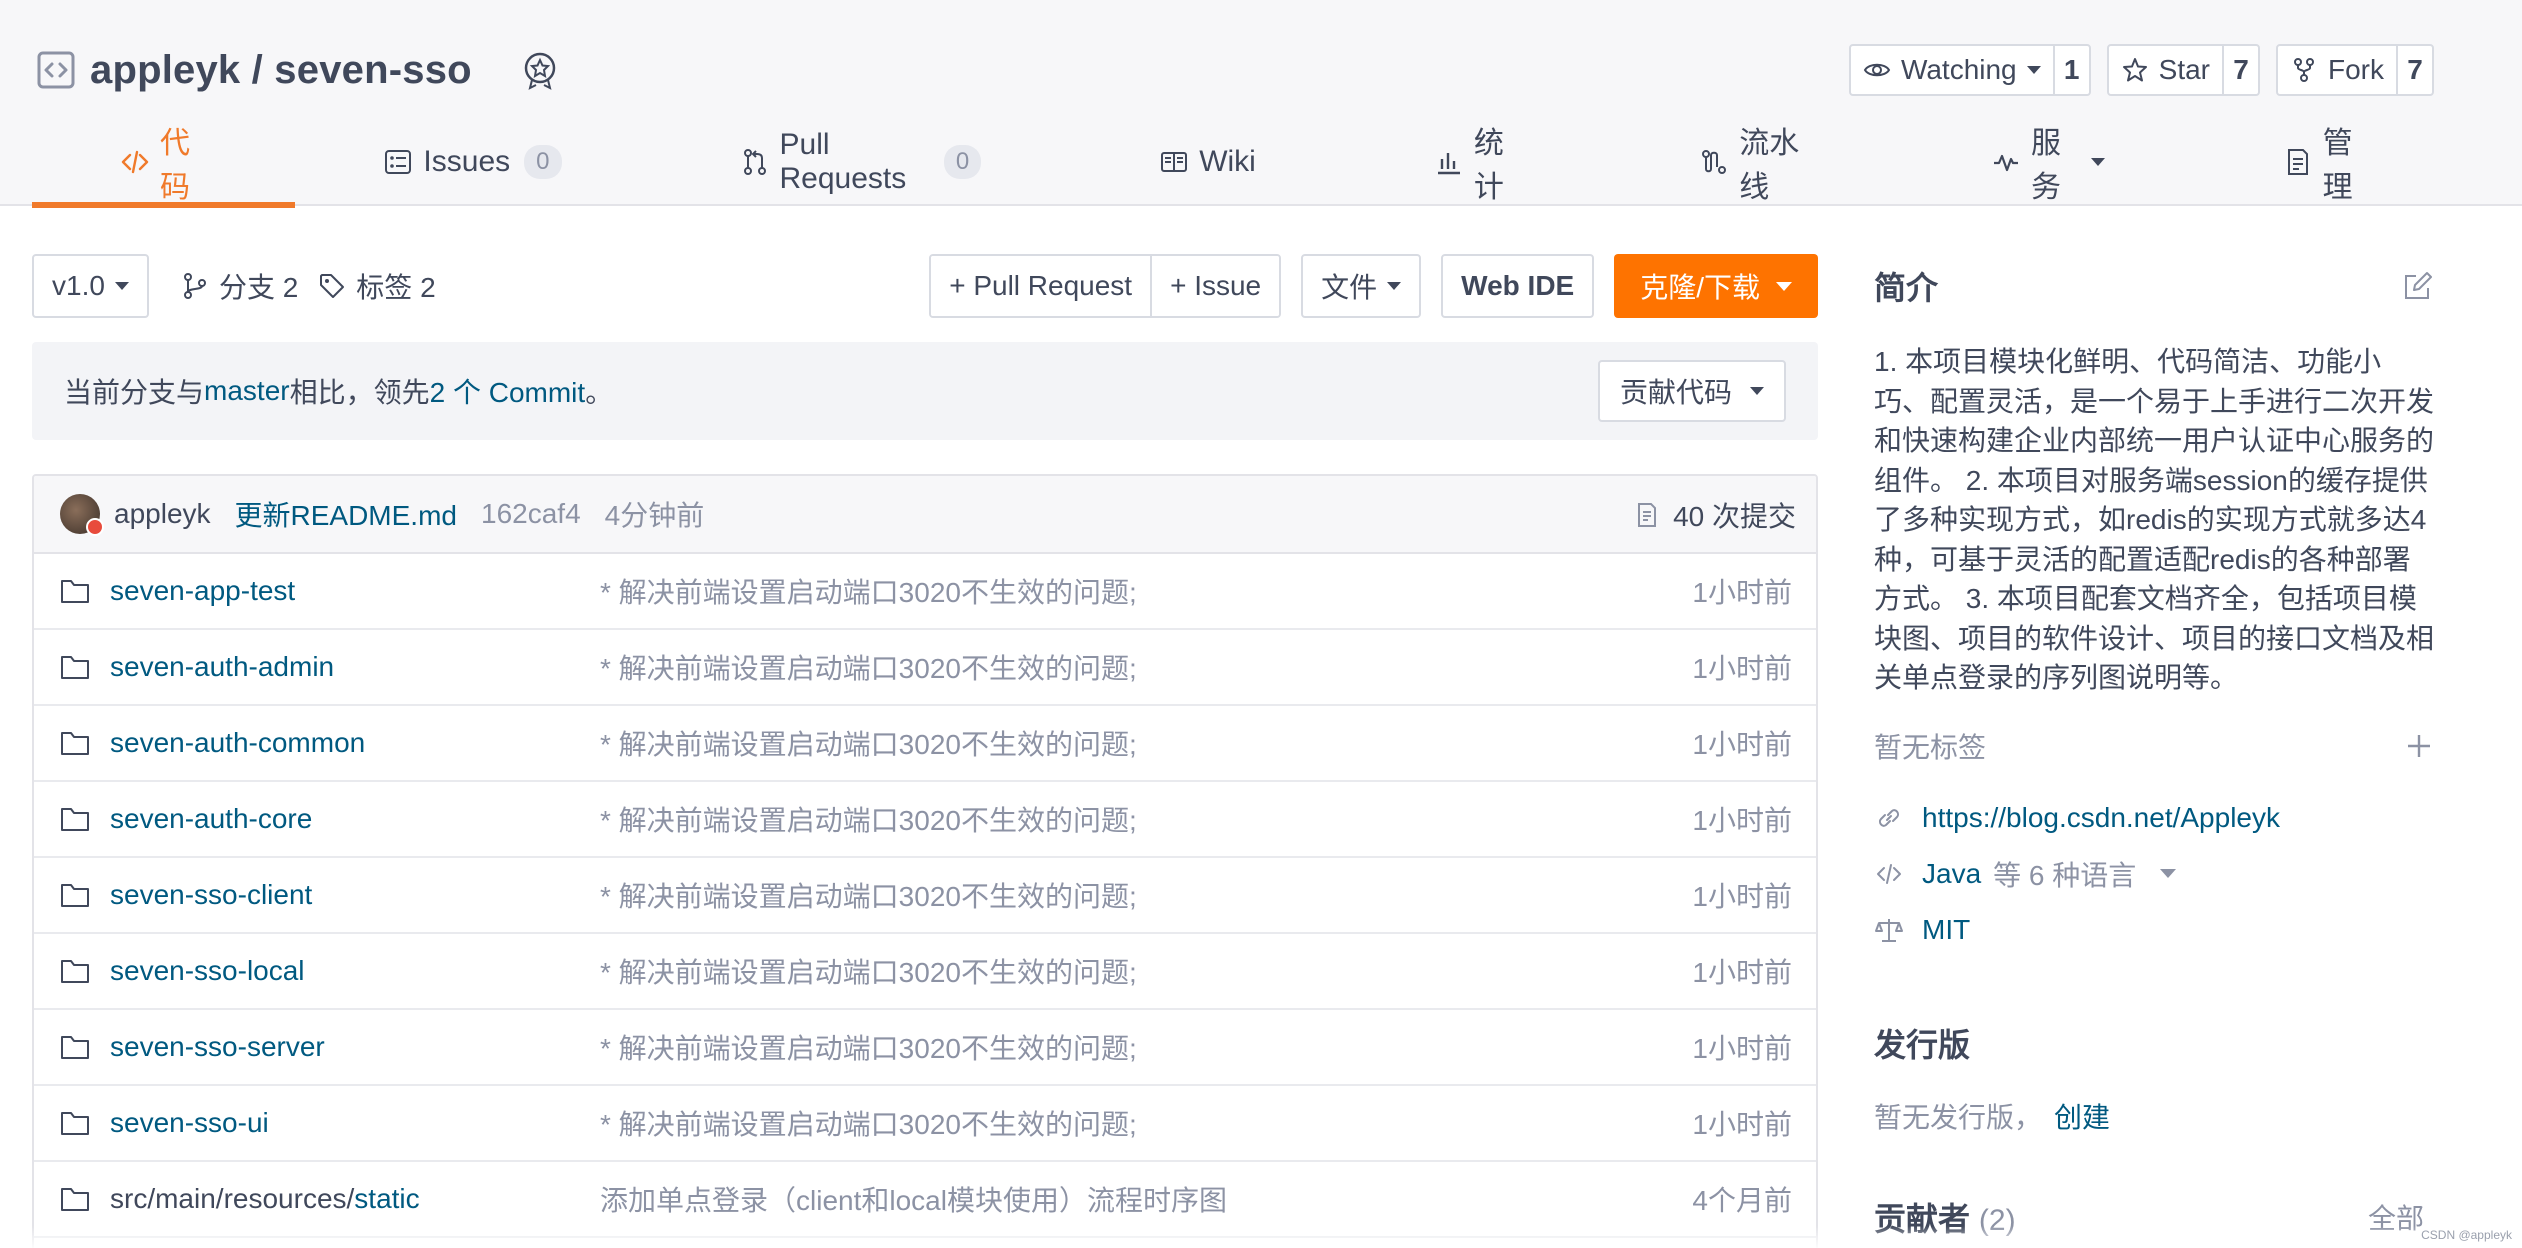 The height and width of the screenshot is (1248, 2522). I want to click on license-link: MIT, so click(1946, 930).